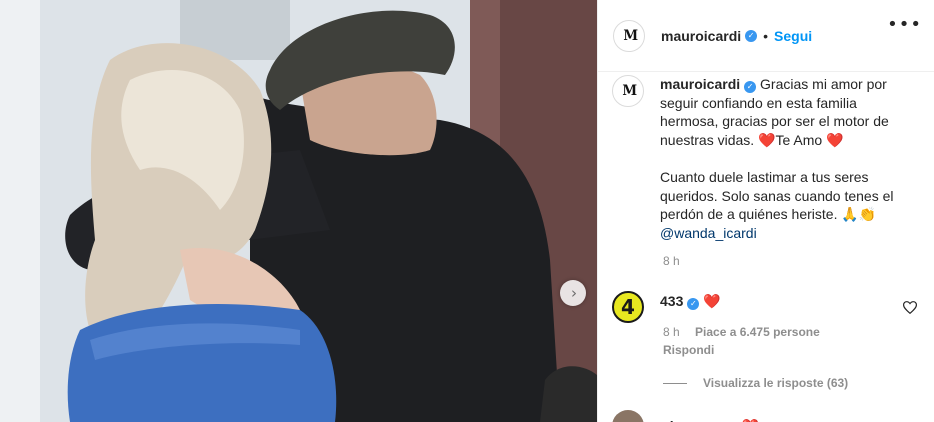 The height and width of the screenshot is (422, 934). I want to click on more-options-icon: •••, so click(904, 24).